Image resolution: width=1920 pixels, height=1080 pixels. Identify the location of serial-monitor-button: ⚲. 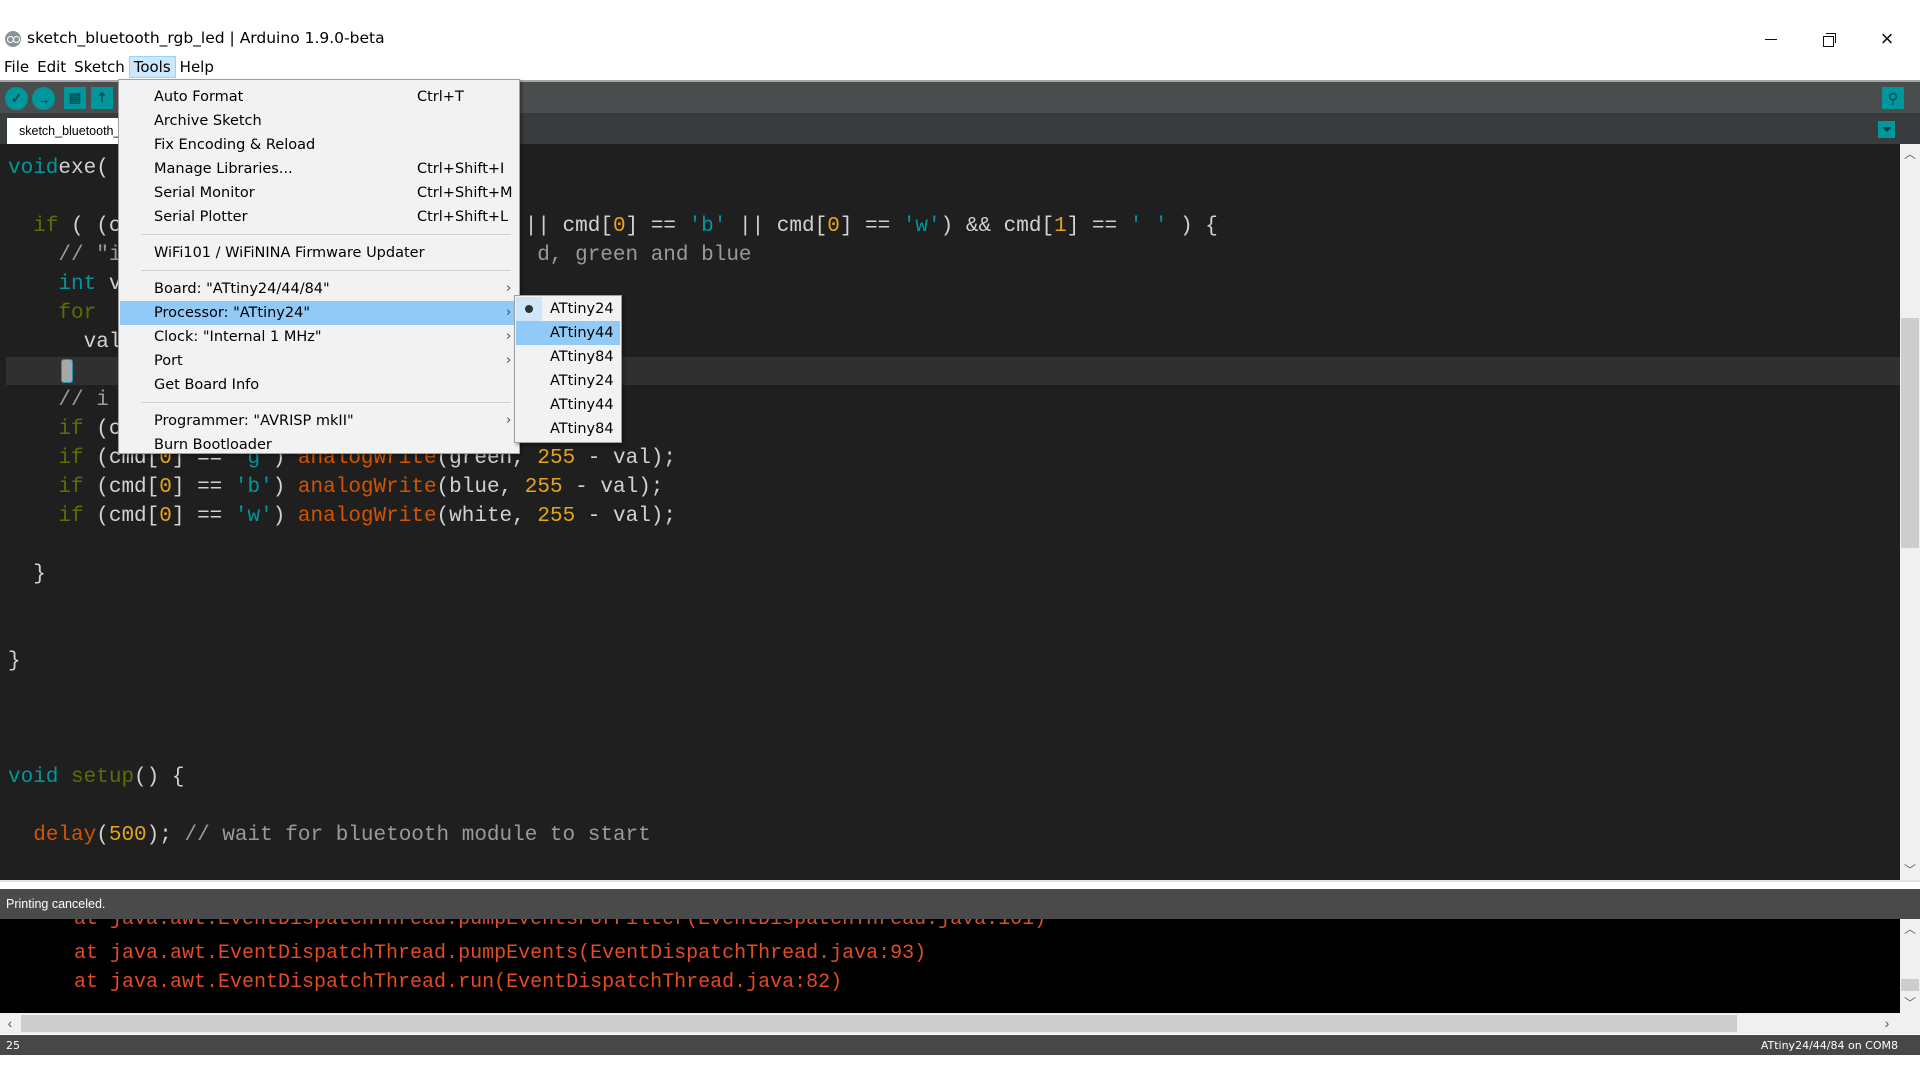
(1893, 98).